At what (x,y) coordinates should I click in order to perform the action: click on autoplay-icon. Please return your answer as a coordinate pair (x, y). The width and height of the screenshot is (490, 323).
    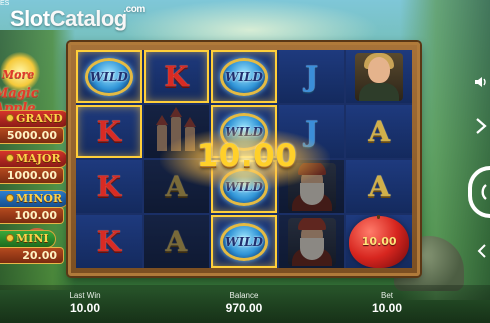
    Looking at the image, I should click on (481, 251).